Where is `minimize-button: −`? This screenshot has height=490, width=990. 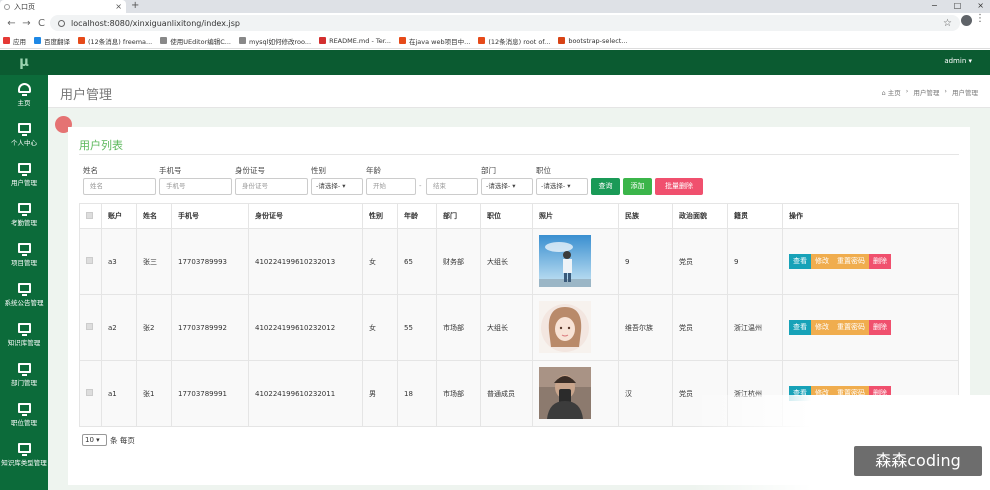 minimize-button: − is located at coordinates (934, 6).